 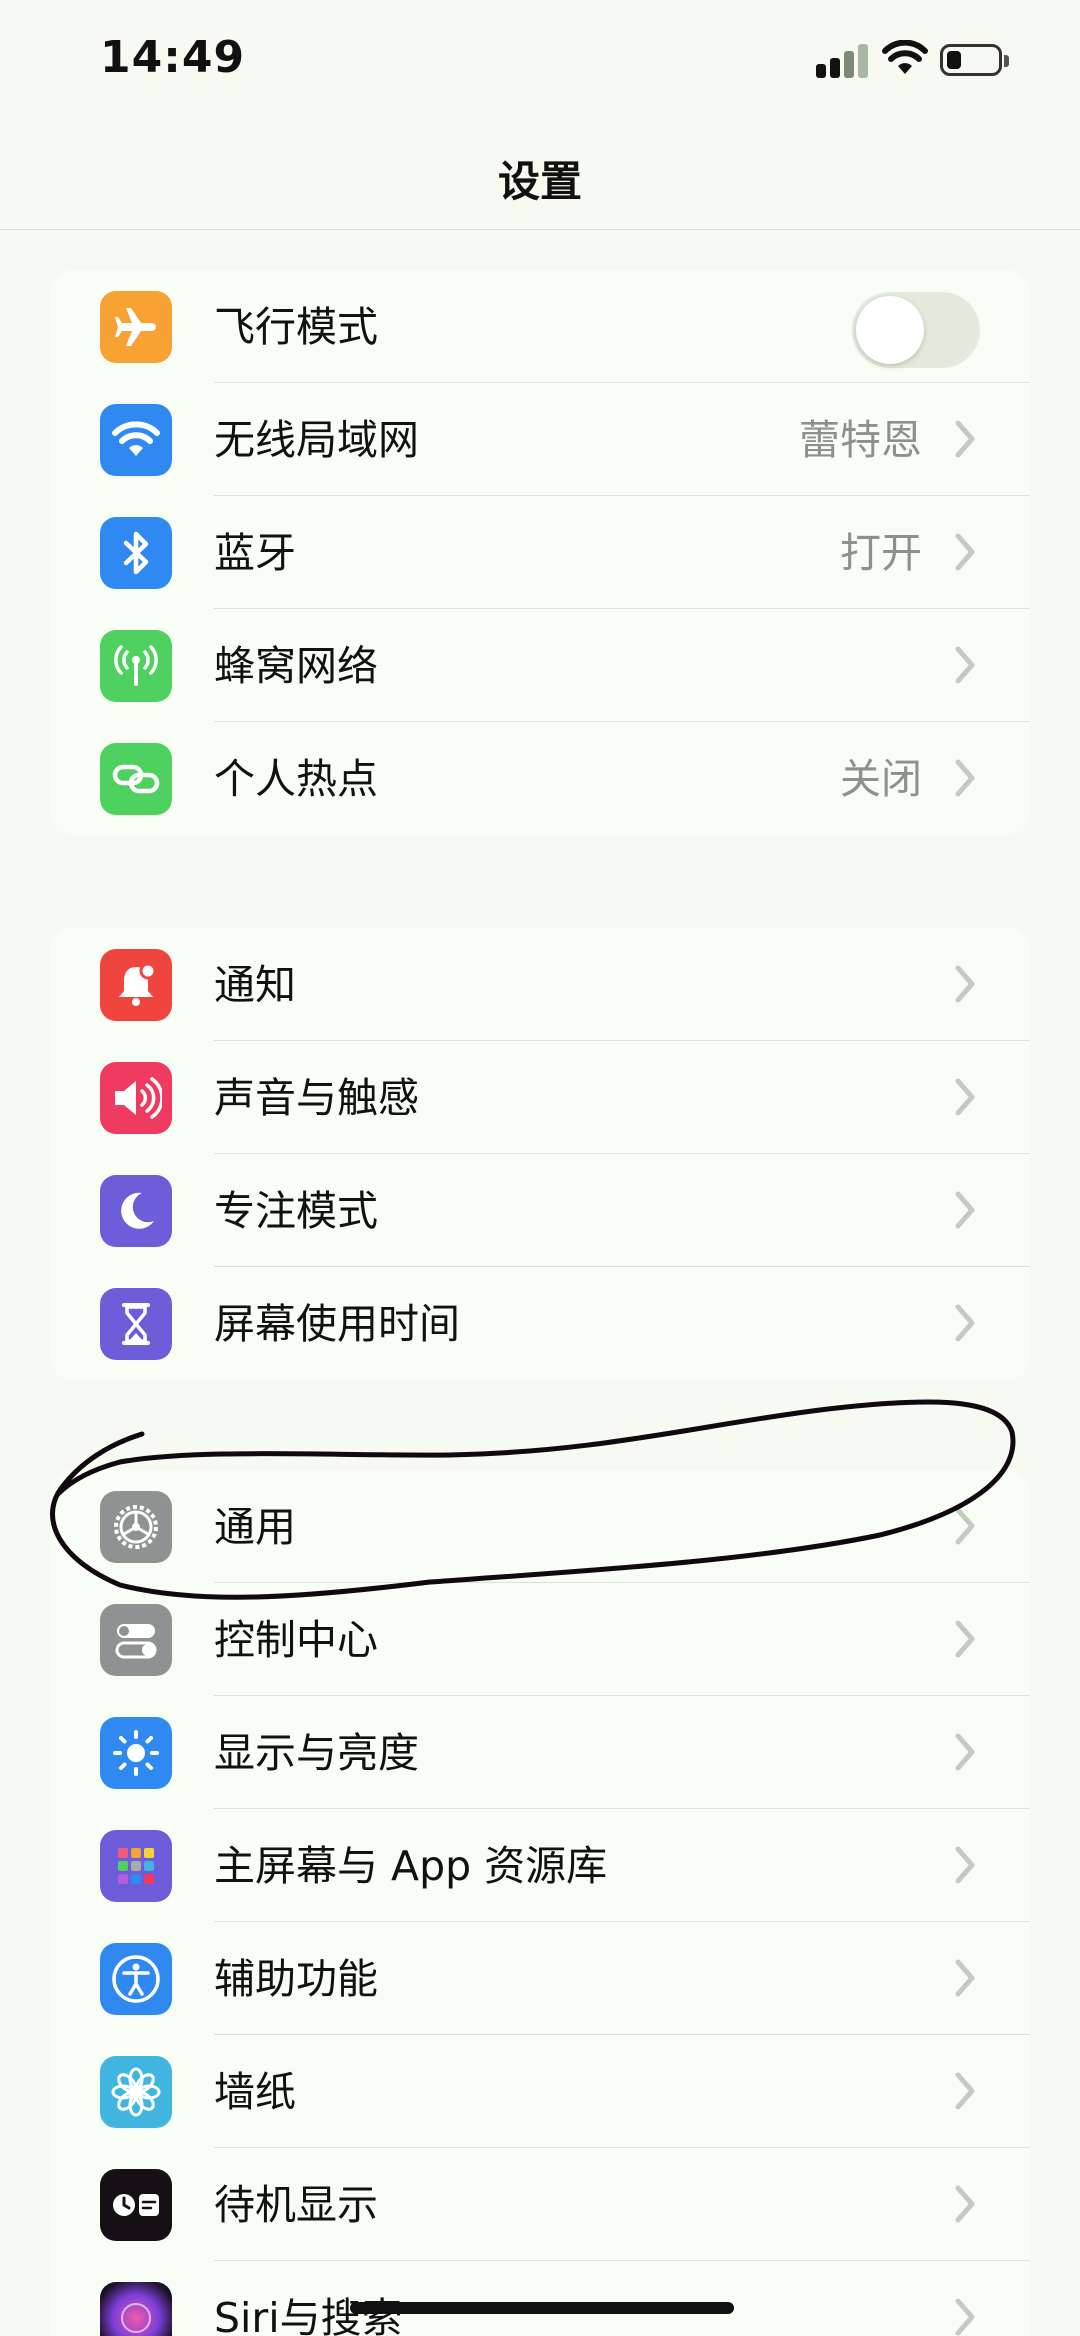 I want to click on settings-row-label: 个人热点, so click(x=296, y=779).